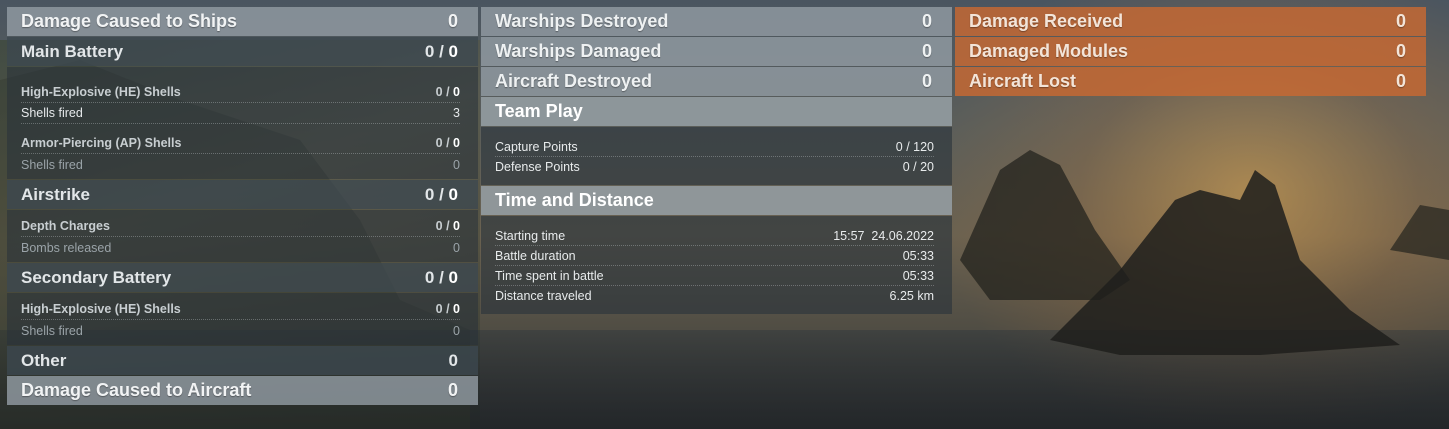  What do you see at coordinates (441, 51) in the screenshot?
I see `main-battery-value: 0 / 0` at bounding box center [441, 51].